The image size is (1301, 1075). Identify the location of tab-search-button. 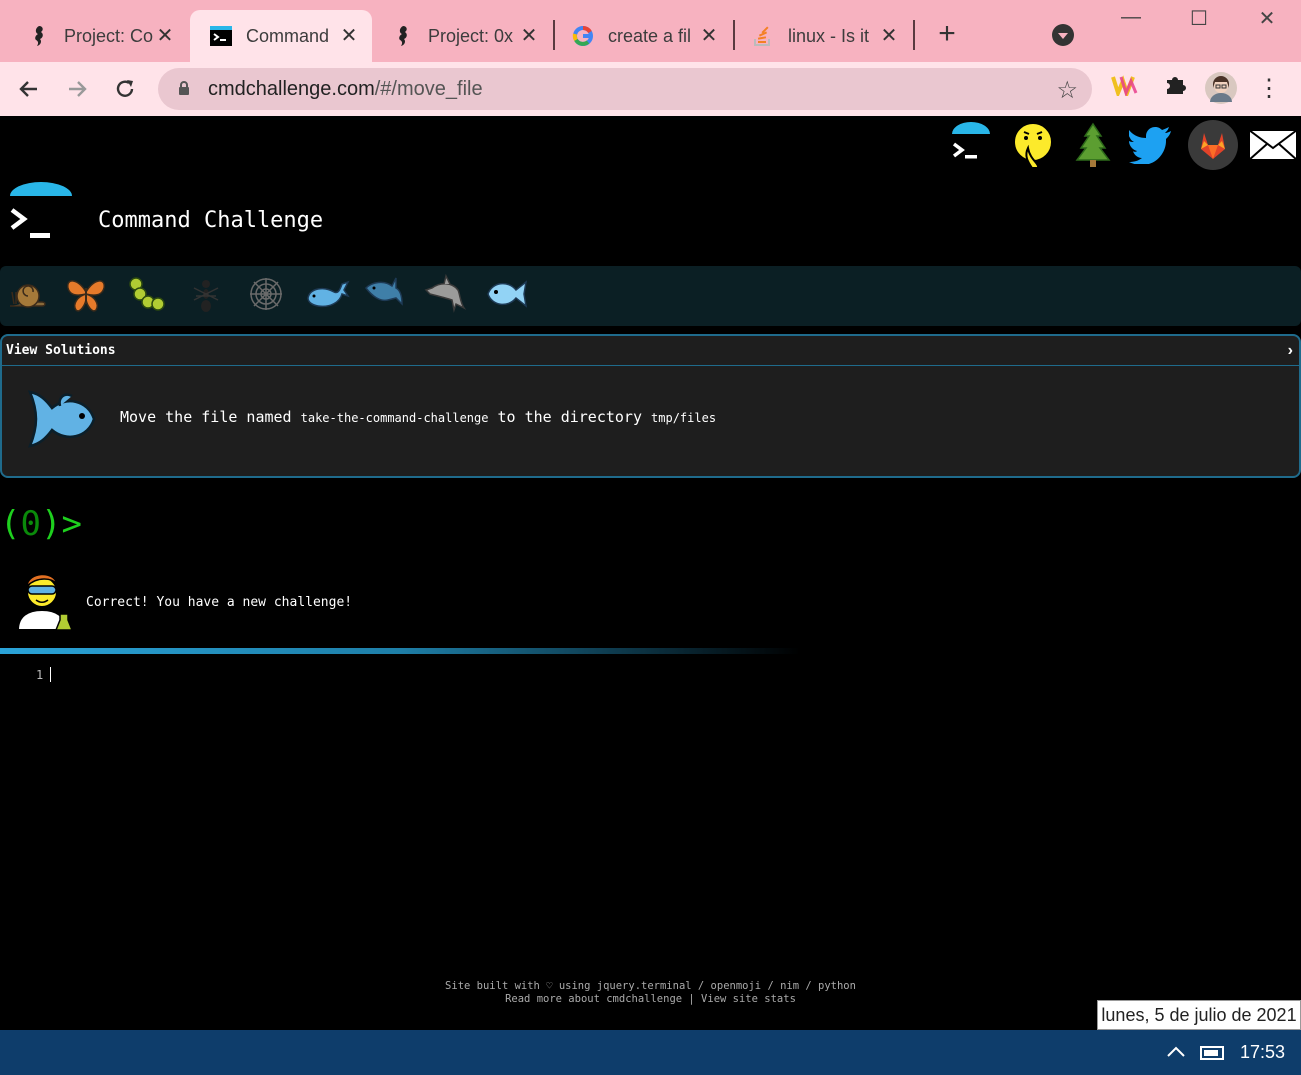
(1063, 35).